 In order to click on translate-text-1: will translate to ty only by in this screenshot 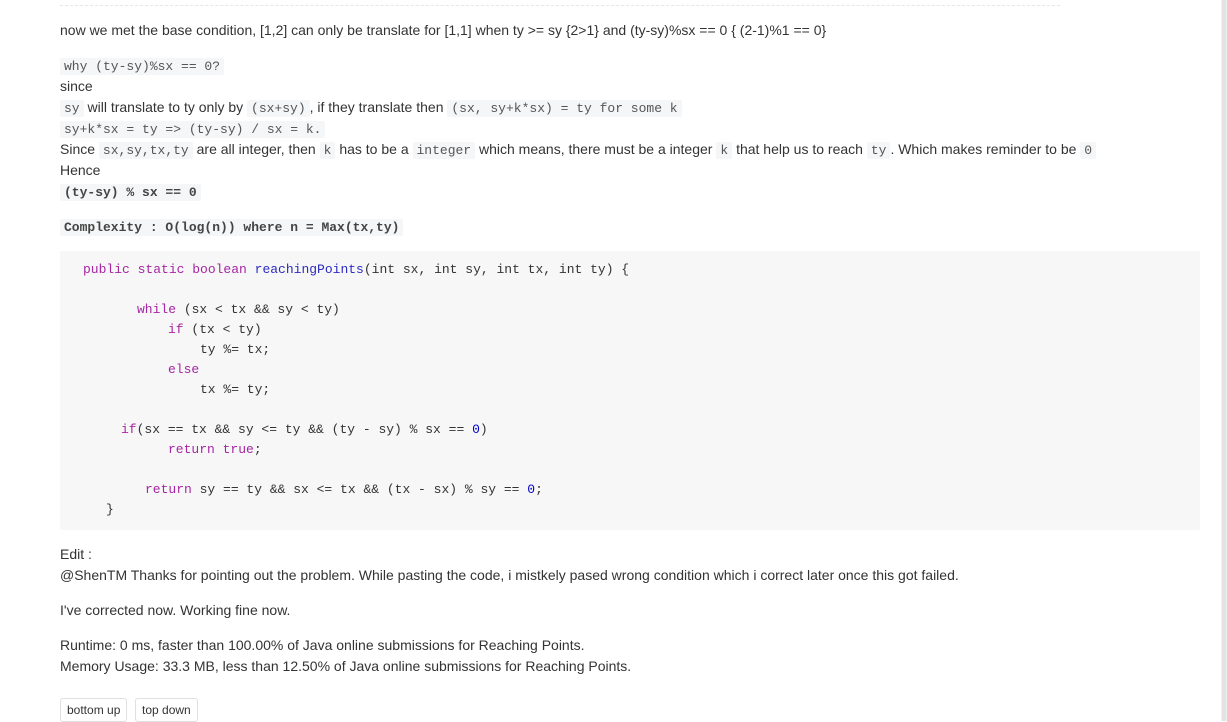, I will do `click(165, 107)`.